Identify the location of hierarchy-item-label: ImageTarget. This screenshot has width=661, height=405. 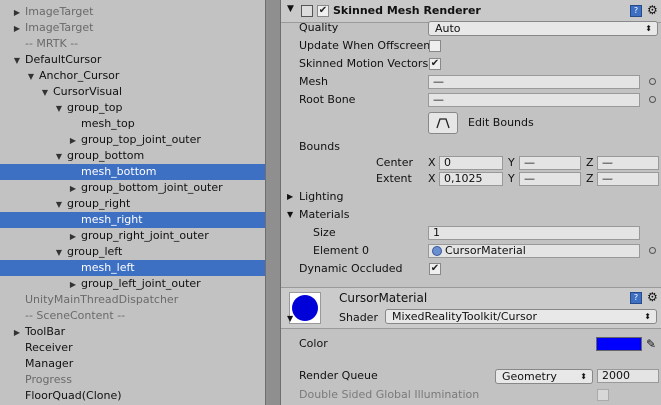
(59, 27).